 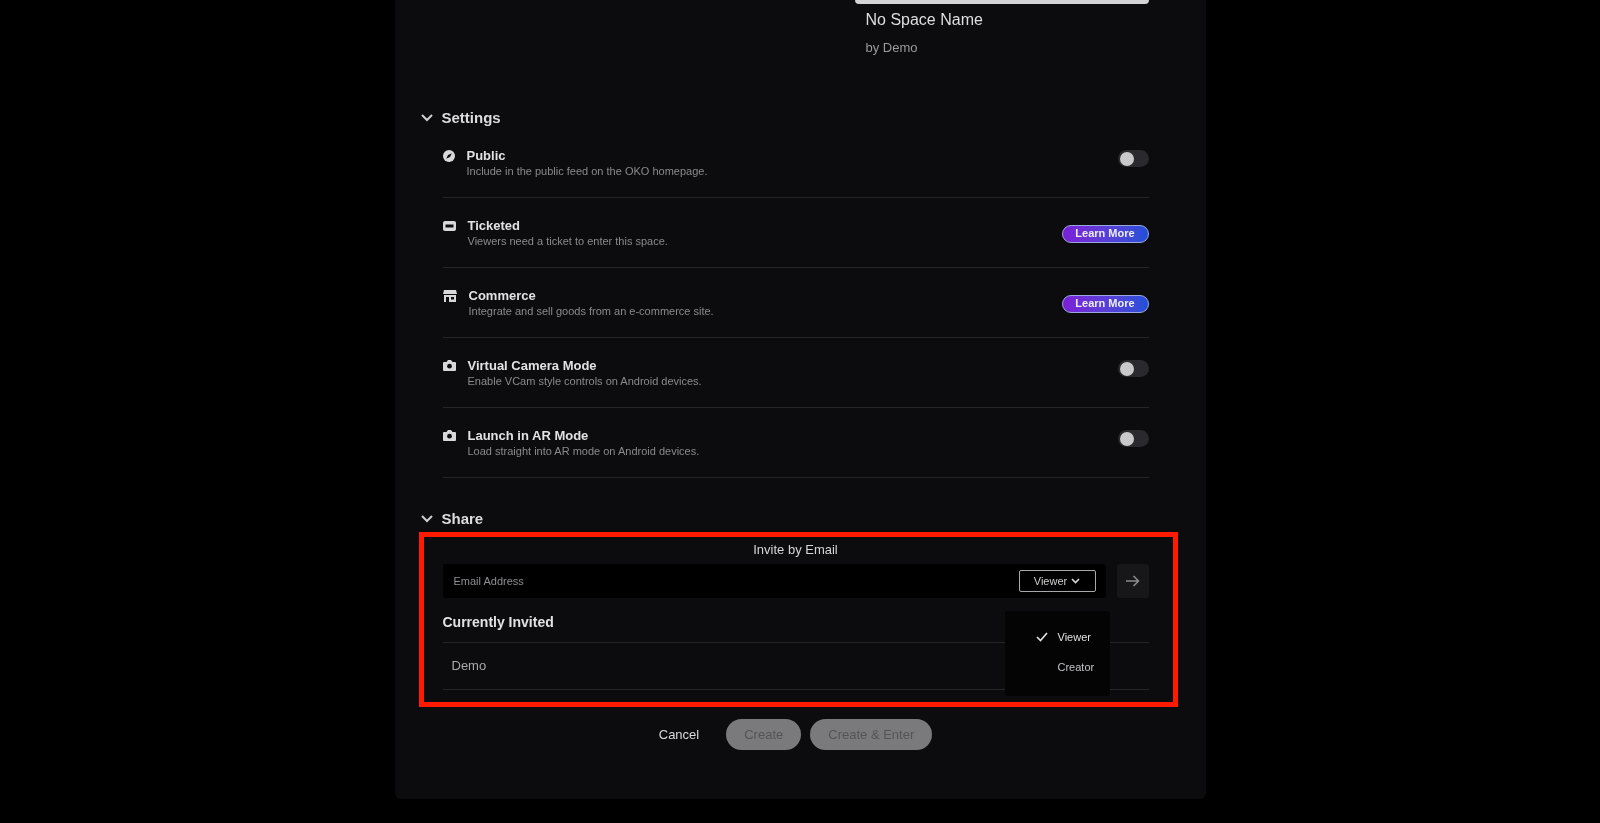 What do you see at coordinates (1076, 581) in the screenshot?
I see `chevron-down-icon` at bounding box center [1076, 581].